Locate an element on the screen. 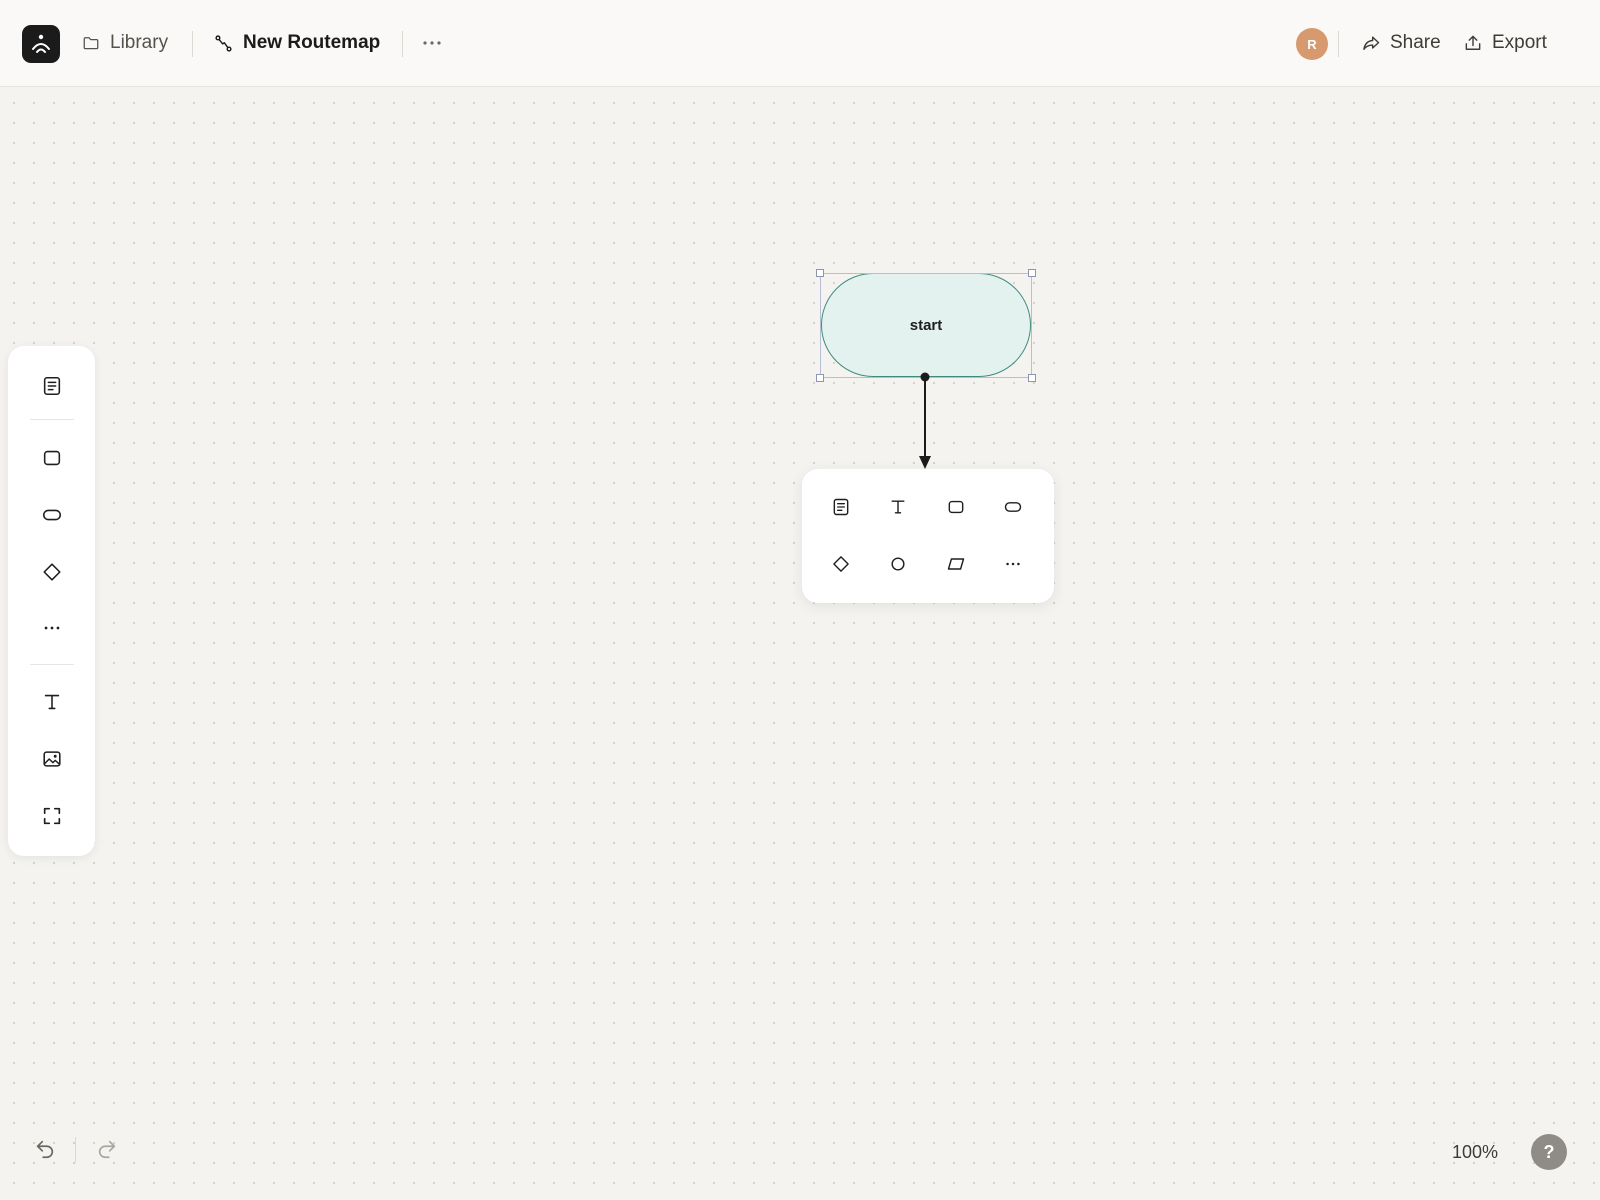 The image size is (1600, 1200). zoom-label: 100% is located at coordinates (1475, 1151).